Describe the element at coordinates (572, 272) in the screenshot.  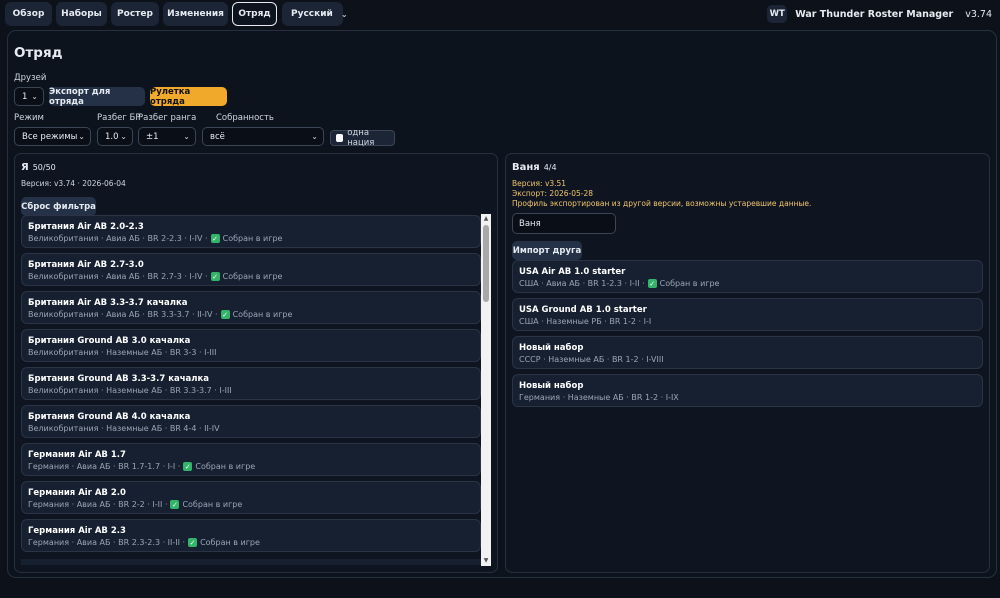
I see `set-title: USA Air AB 1.0 starter` at that location.